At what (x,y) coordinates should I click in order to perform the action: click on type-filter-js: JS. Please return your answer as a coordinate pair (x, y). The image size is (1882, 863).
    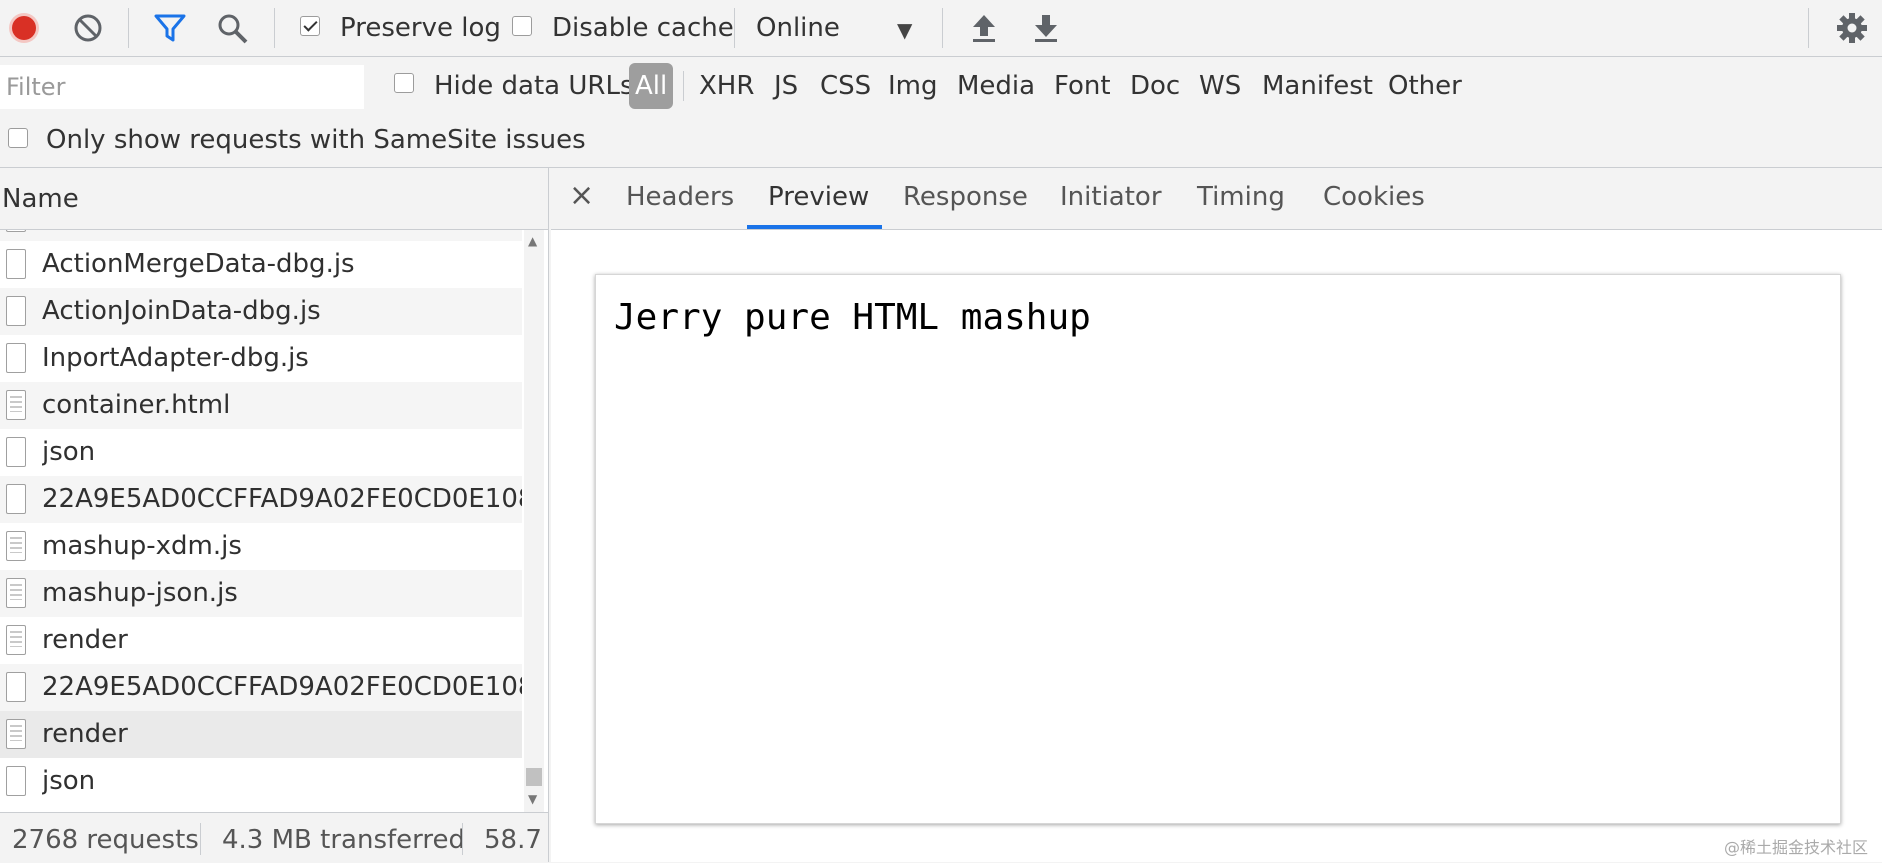
    Looking at the image, I should click on (786, 86).